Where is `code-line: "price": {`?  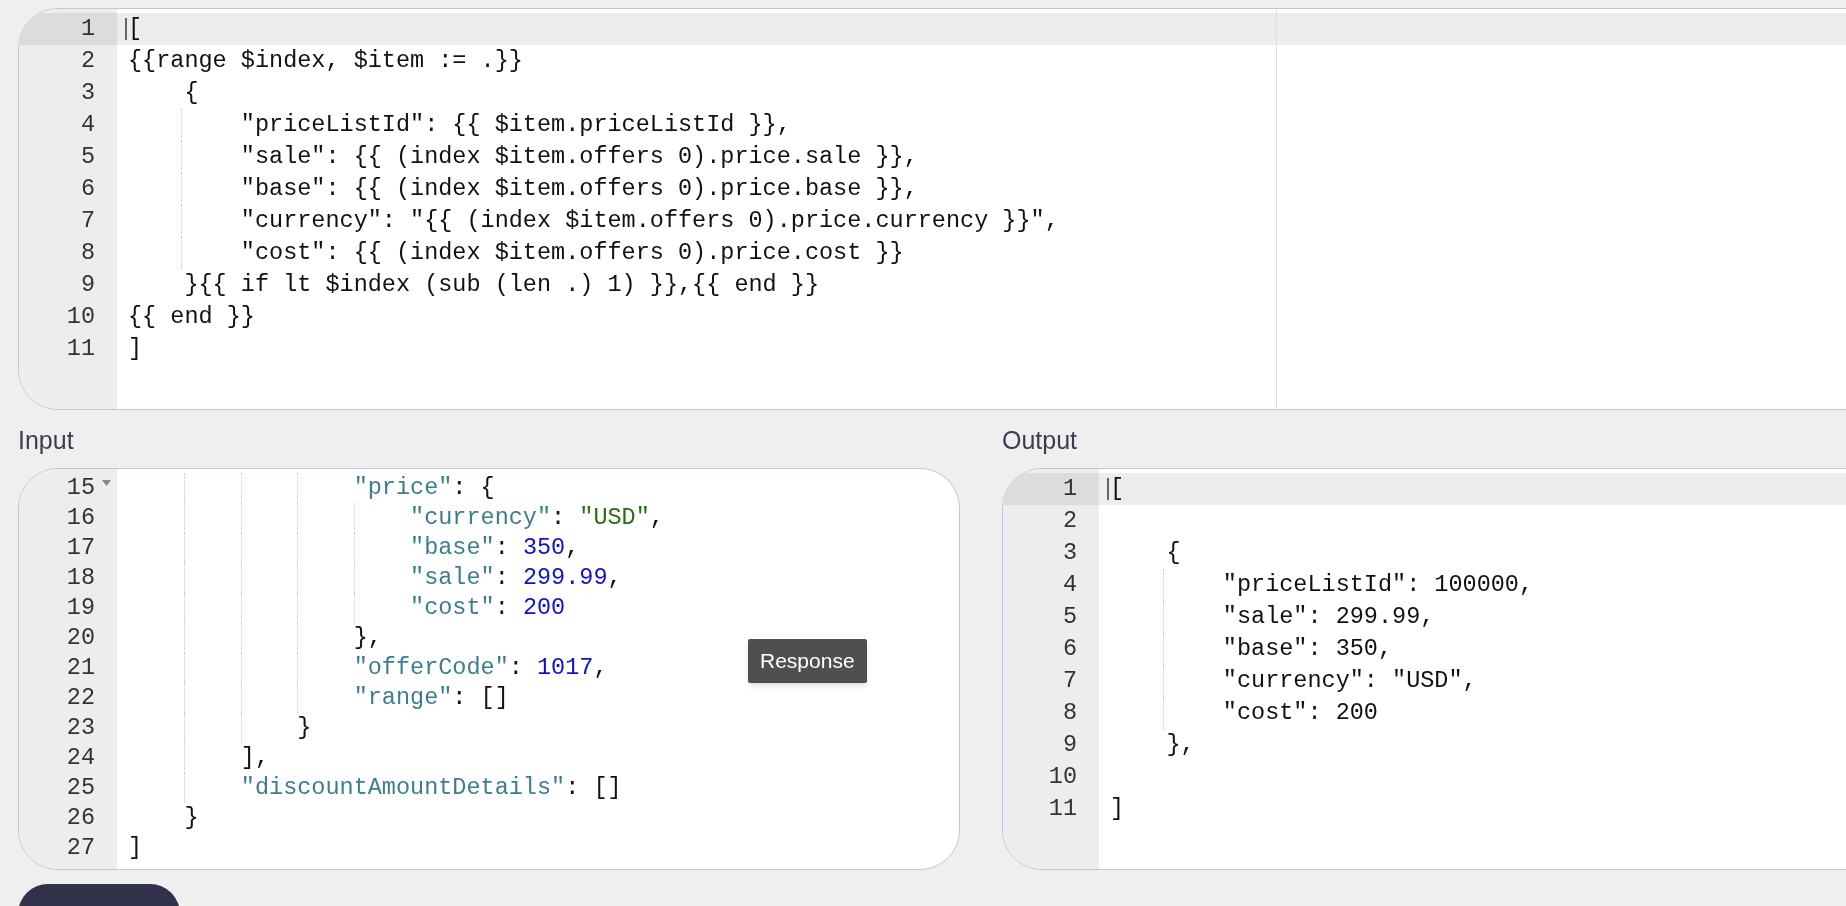 code-line: "price": { is located at coordinates (423, 487).